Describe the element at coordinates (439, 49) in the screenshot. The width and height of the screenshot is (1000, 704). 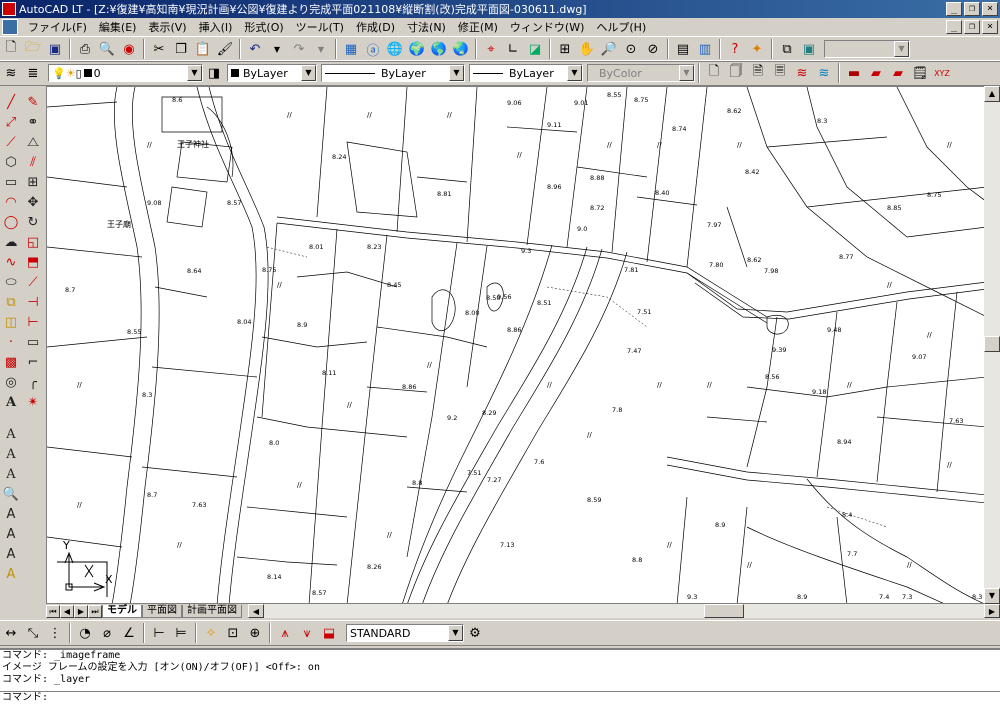
I see `point-a-icon: 🌎` at that location.